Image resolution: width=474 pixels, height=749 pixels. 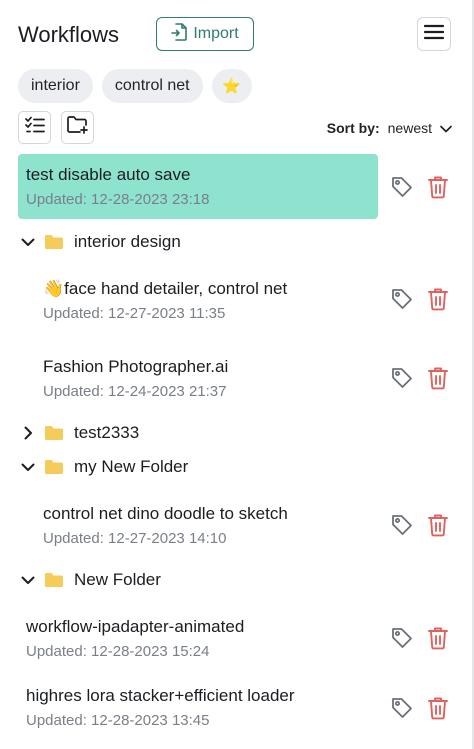 I want to click on list-toolbar: Sort by: newest, so click(x=235, y=128).